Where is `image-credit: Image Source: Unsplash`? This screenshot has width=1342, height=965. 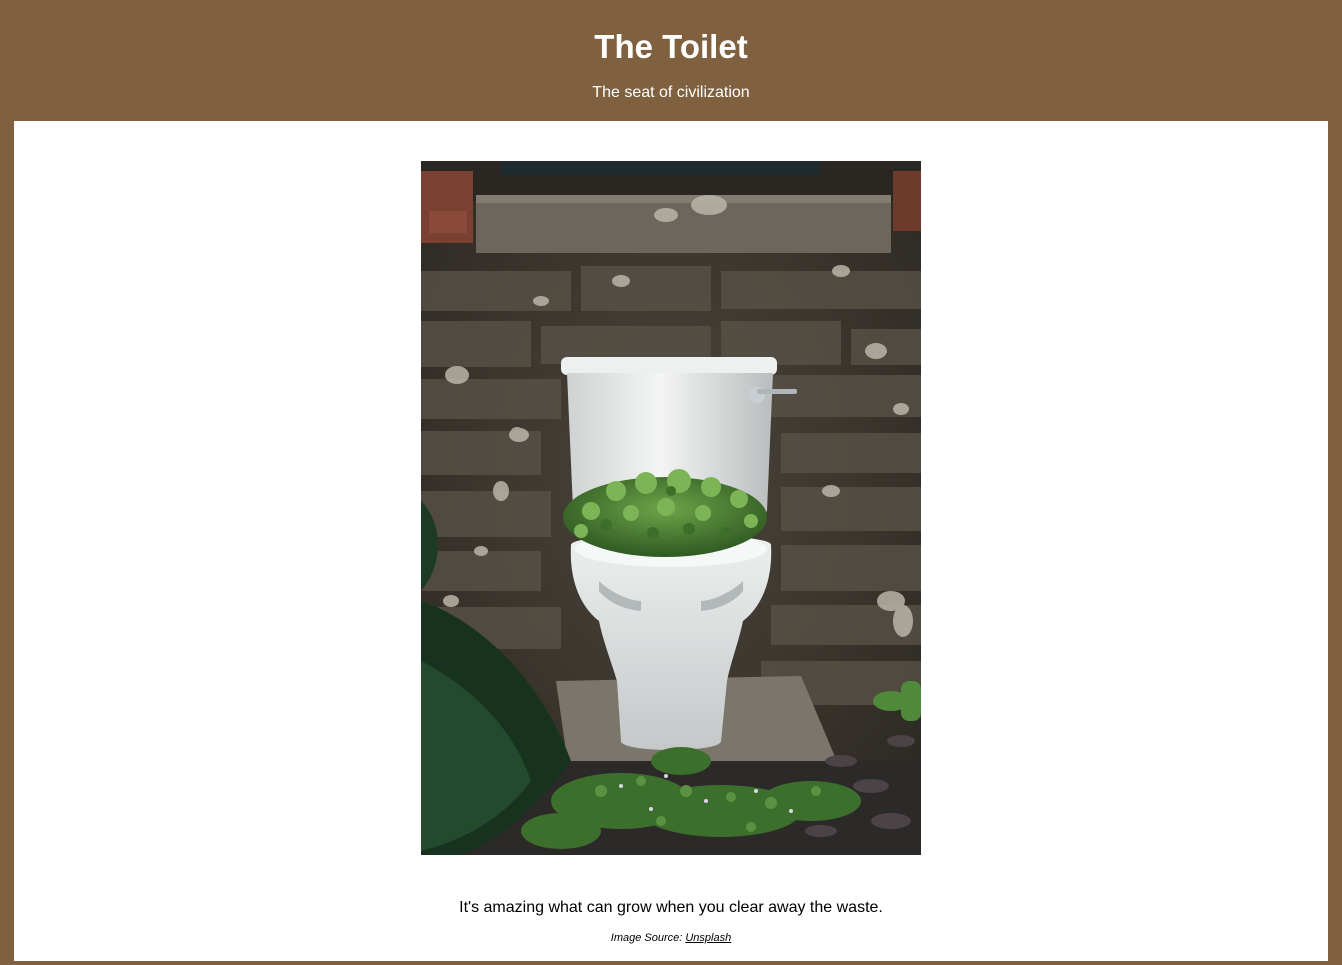
image-credit: Image Source: Unsplash is located at coordinates (671, 938).